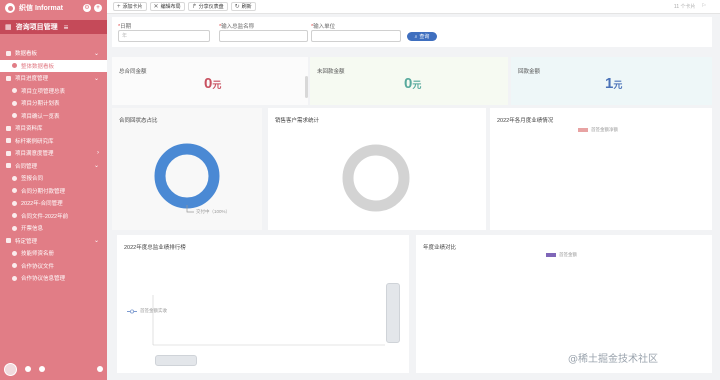 The width and height of the screenshot is (720, 380). What do you see at coordinates (306, 87) in the screenshot?
I see `scroll-handle` at bounding box center [306, 87].